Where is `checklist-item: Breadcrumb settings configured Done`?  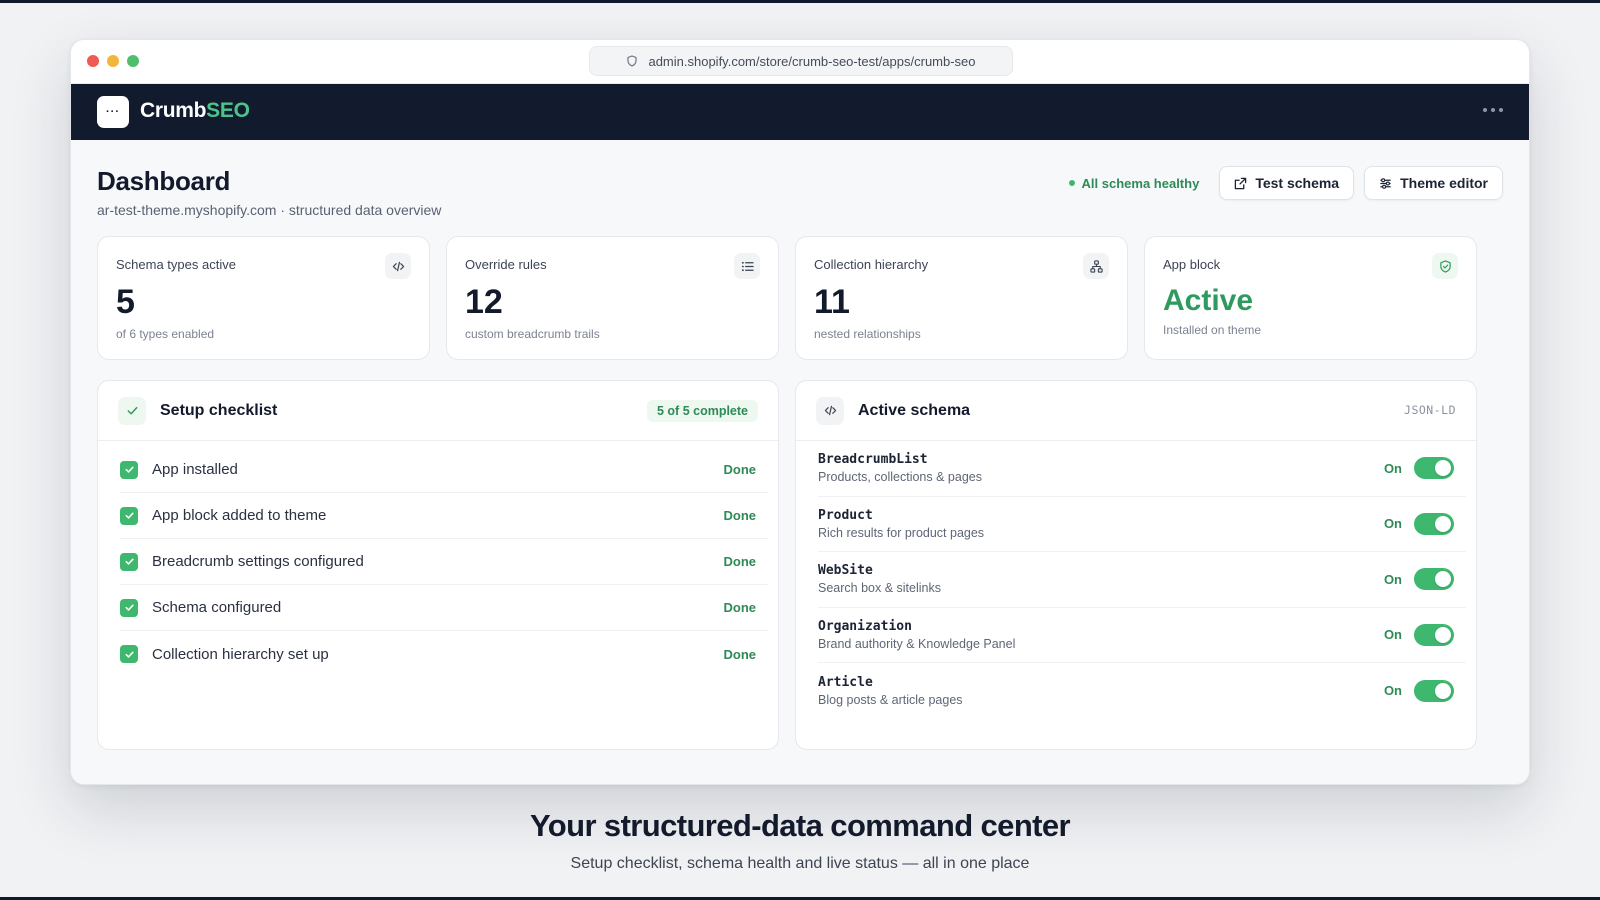 checklist-item: Breadcrumb settings configured Done is located at coordinates (444, 562).